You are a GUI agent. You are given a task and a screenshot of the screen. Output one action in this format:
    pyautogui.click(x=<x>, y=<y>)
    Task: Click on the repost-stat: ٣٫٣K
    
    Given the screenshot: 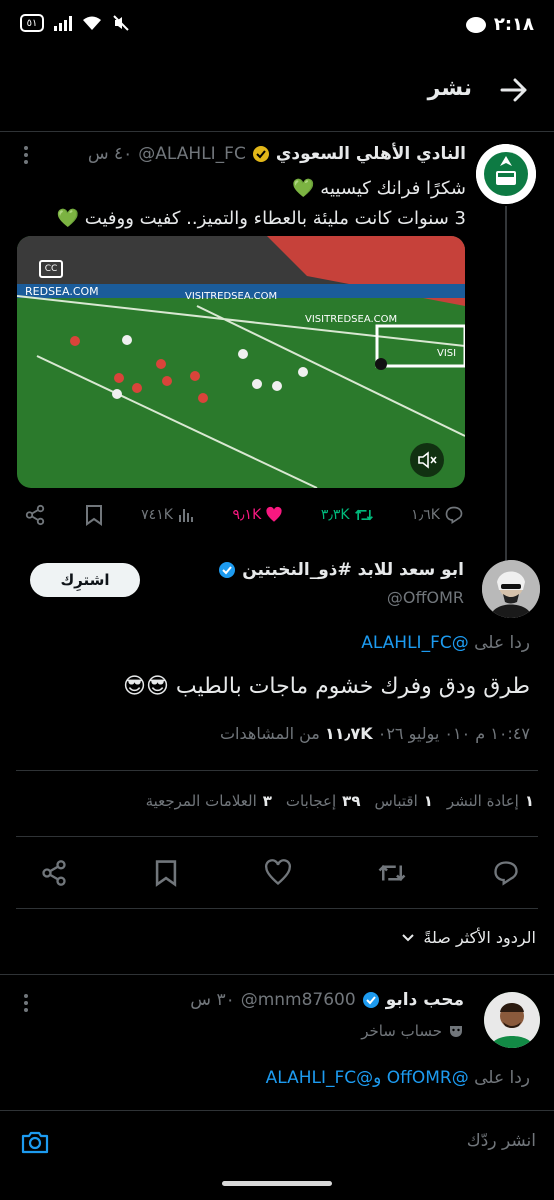 What is the action you would take?
    pyautogui.click(x=347, y=515)
    